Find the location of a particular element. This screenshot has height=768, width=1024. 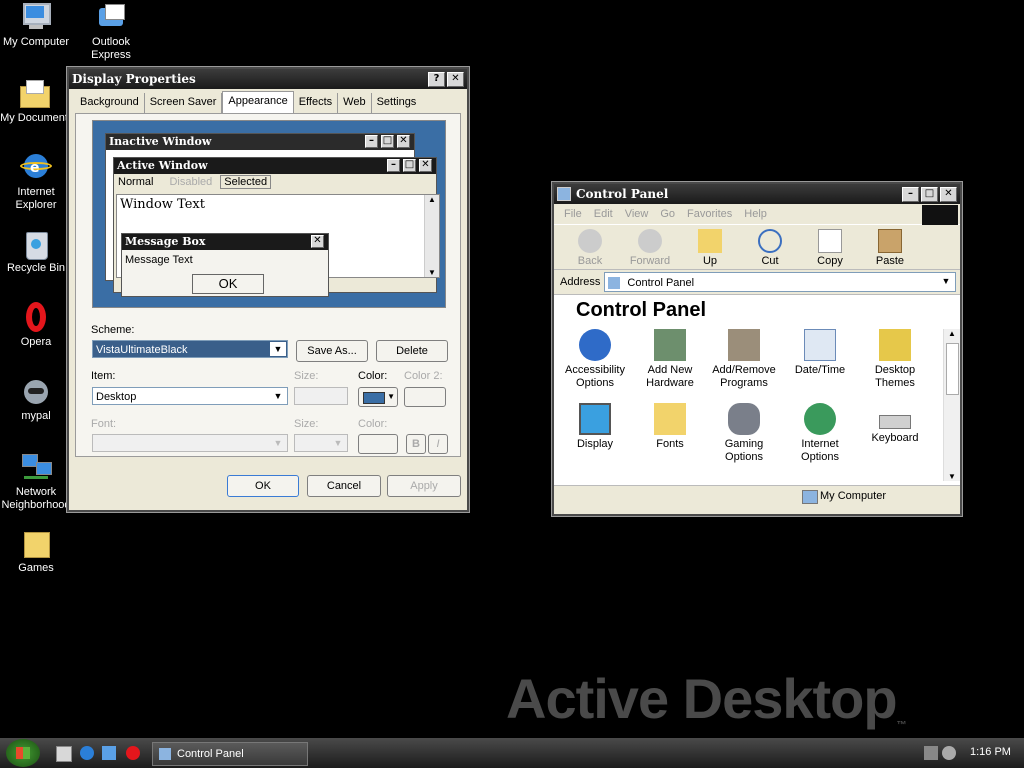

item-select: Desktop ▼ is located at coordinates (190, 396).